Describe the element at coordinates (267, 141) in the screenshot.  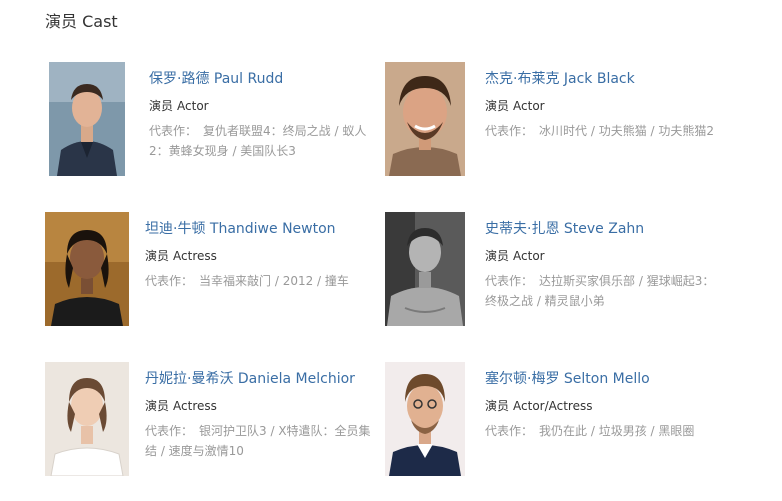
I see `cast-works: 代表作： 复仇者联盟4：终局之战 / 蚁人2：黄蜂女现身 / 美国队长3` at that location.